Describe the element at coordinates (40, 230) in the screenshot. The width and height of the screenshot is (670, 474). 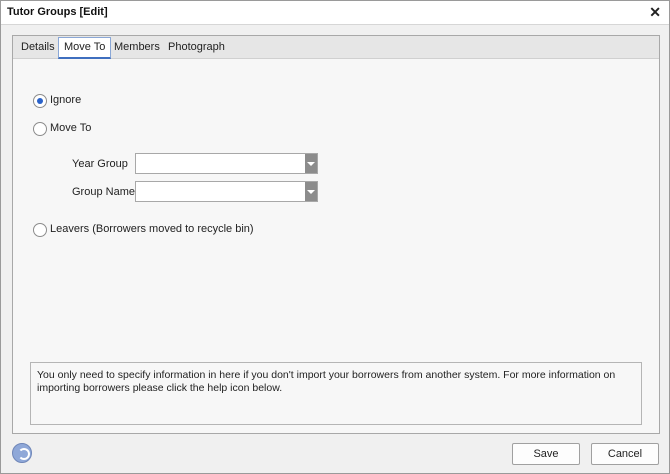
I see `leavers-radio` at that location.